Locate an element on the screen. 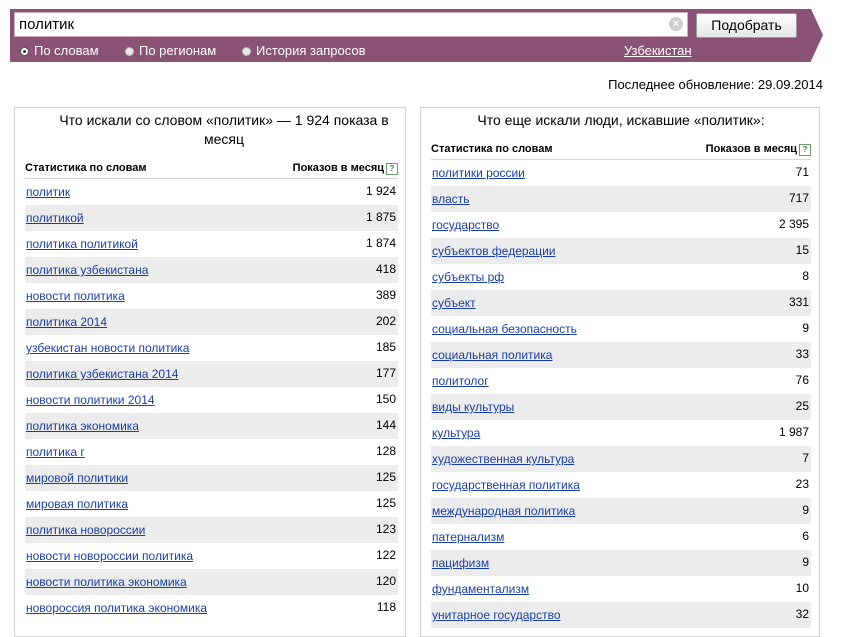 The height and width of the screenshot is (637, 847). table-row: пацифизм 9 is located at coordinates (621, 563).